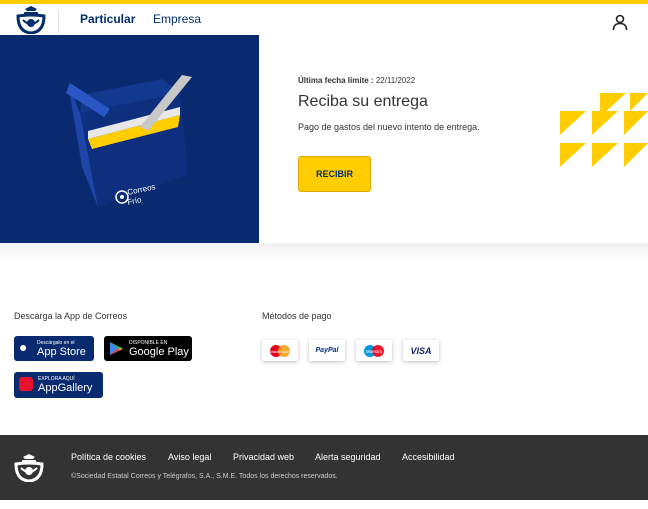 The width and height of the screenshot is (648, 509). I want to click on user-icon, so click(620, 22).